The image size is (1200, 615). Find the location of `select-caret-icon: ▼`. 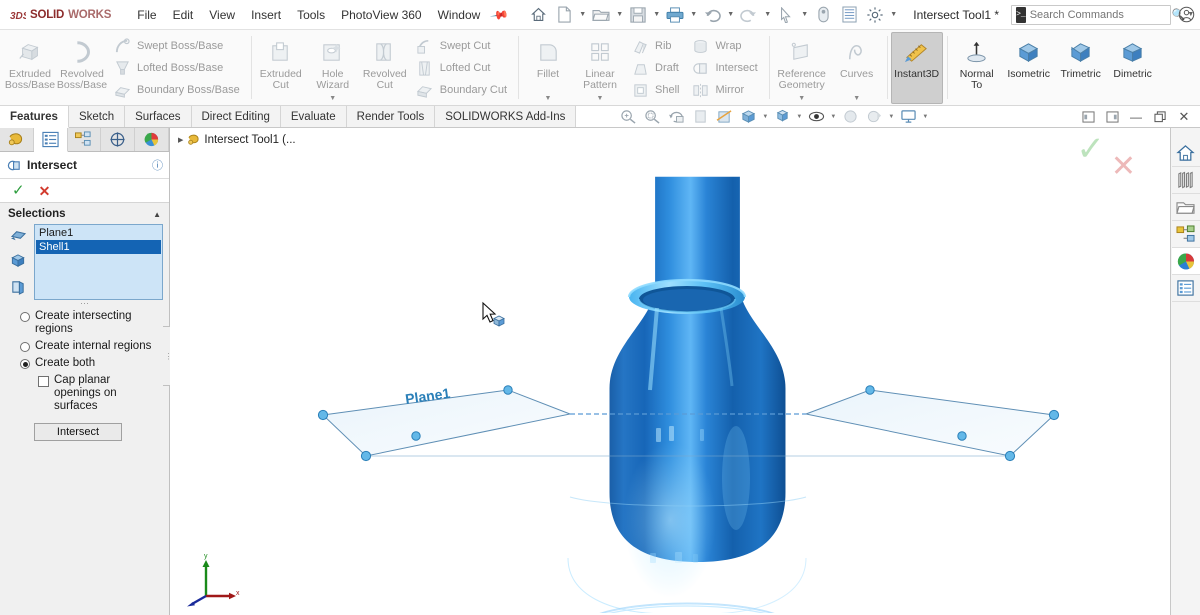

select-caret-icon: ▼ is located at coordinates (804, 15).